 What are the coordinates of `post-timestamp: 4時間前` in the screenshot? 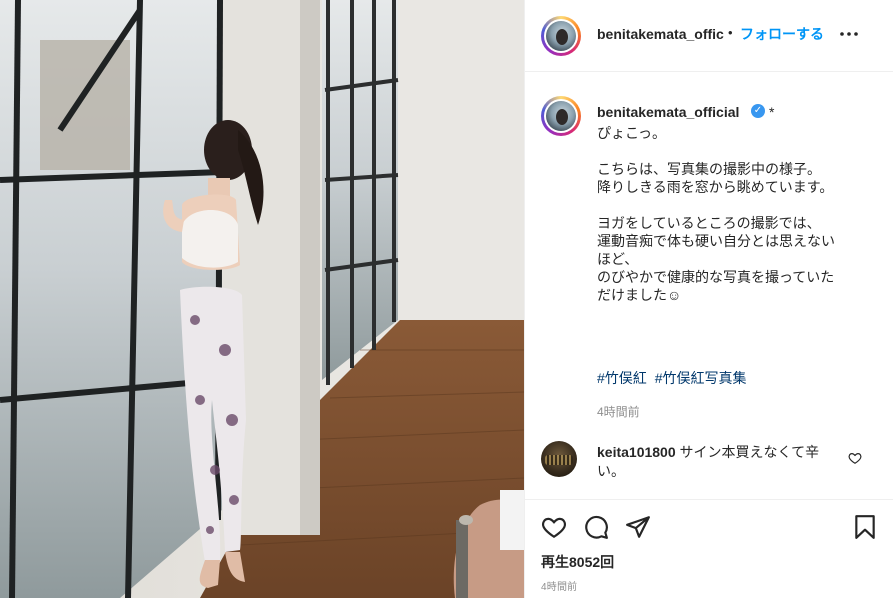 It's located at (559, 585).